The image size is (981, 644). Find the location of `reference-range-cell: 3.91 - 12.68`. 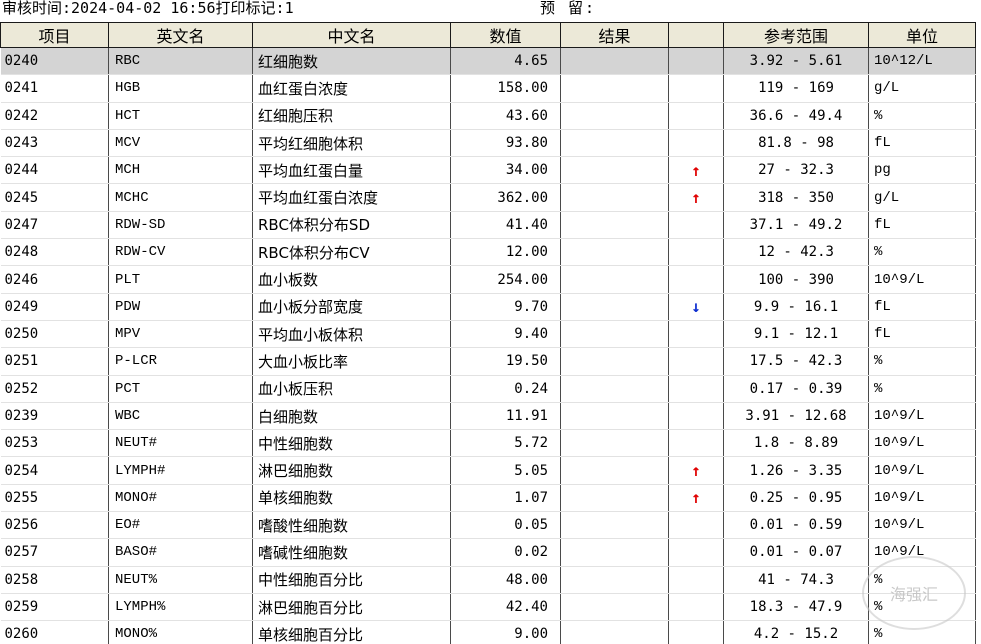

reference-range-cell: 3.91 - 12.68 is located at coordinates (796, 416).